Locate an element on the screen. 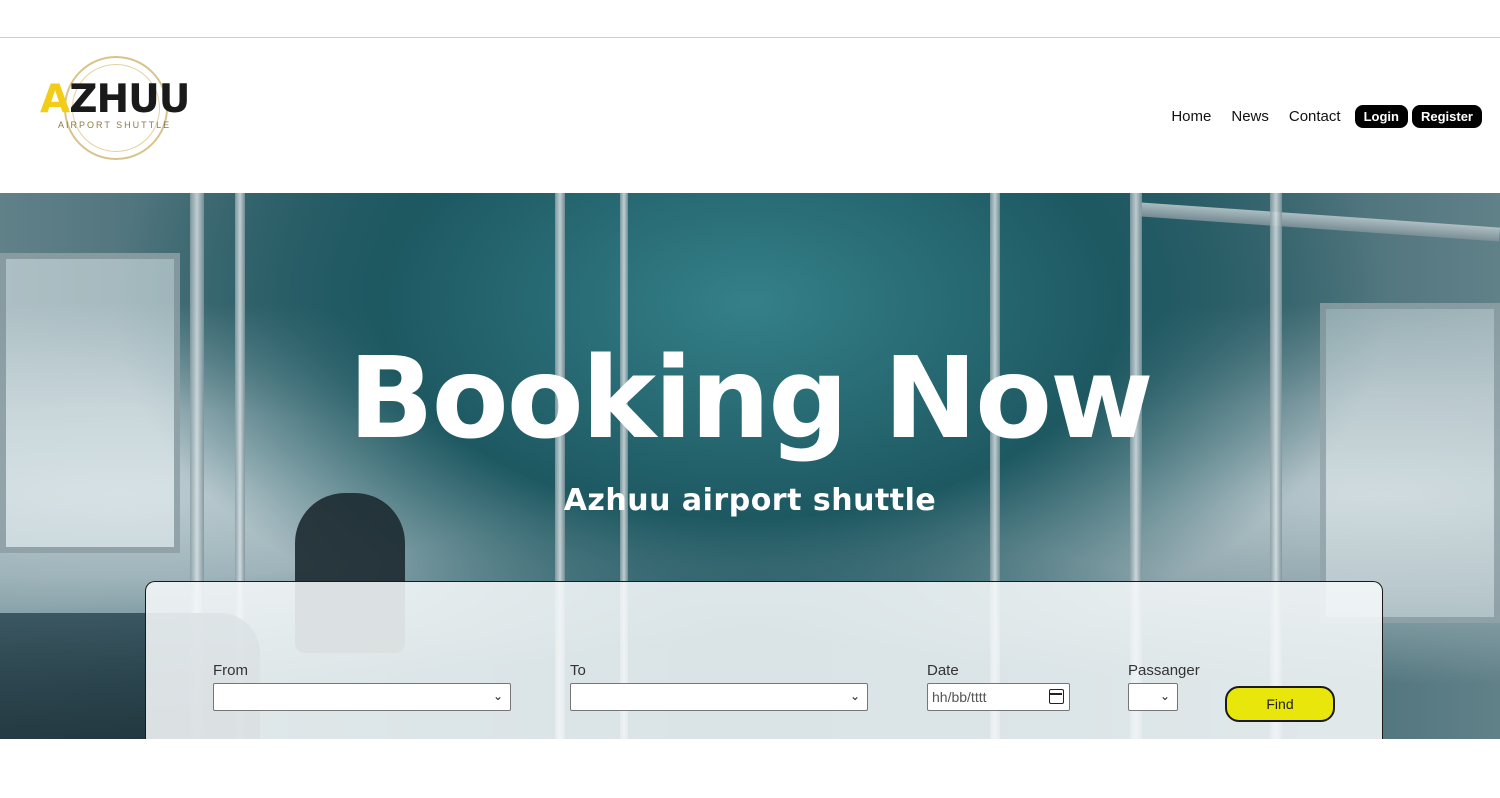 This screenshot has height=798, width=1500. to-field: To ⌄ is located at coordinates (719, 686).